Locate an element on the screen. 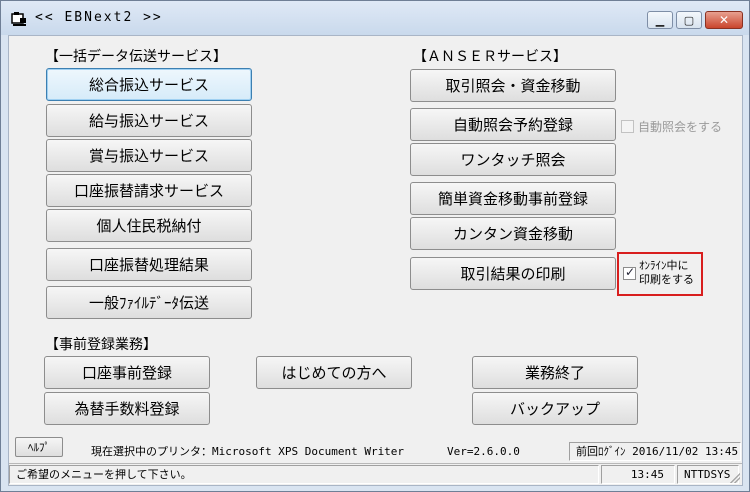  close-button: ✕ is located at coordinates (724, 20).